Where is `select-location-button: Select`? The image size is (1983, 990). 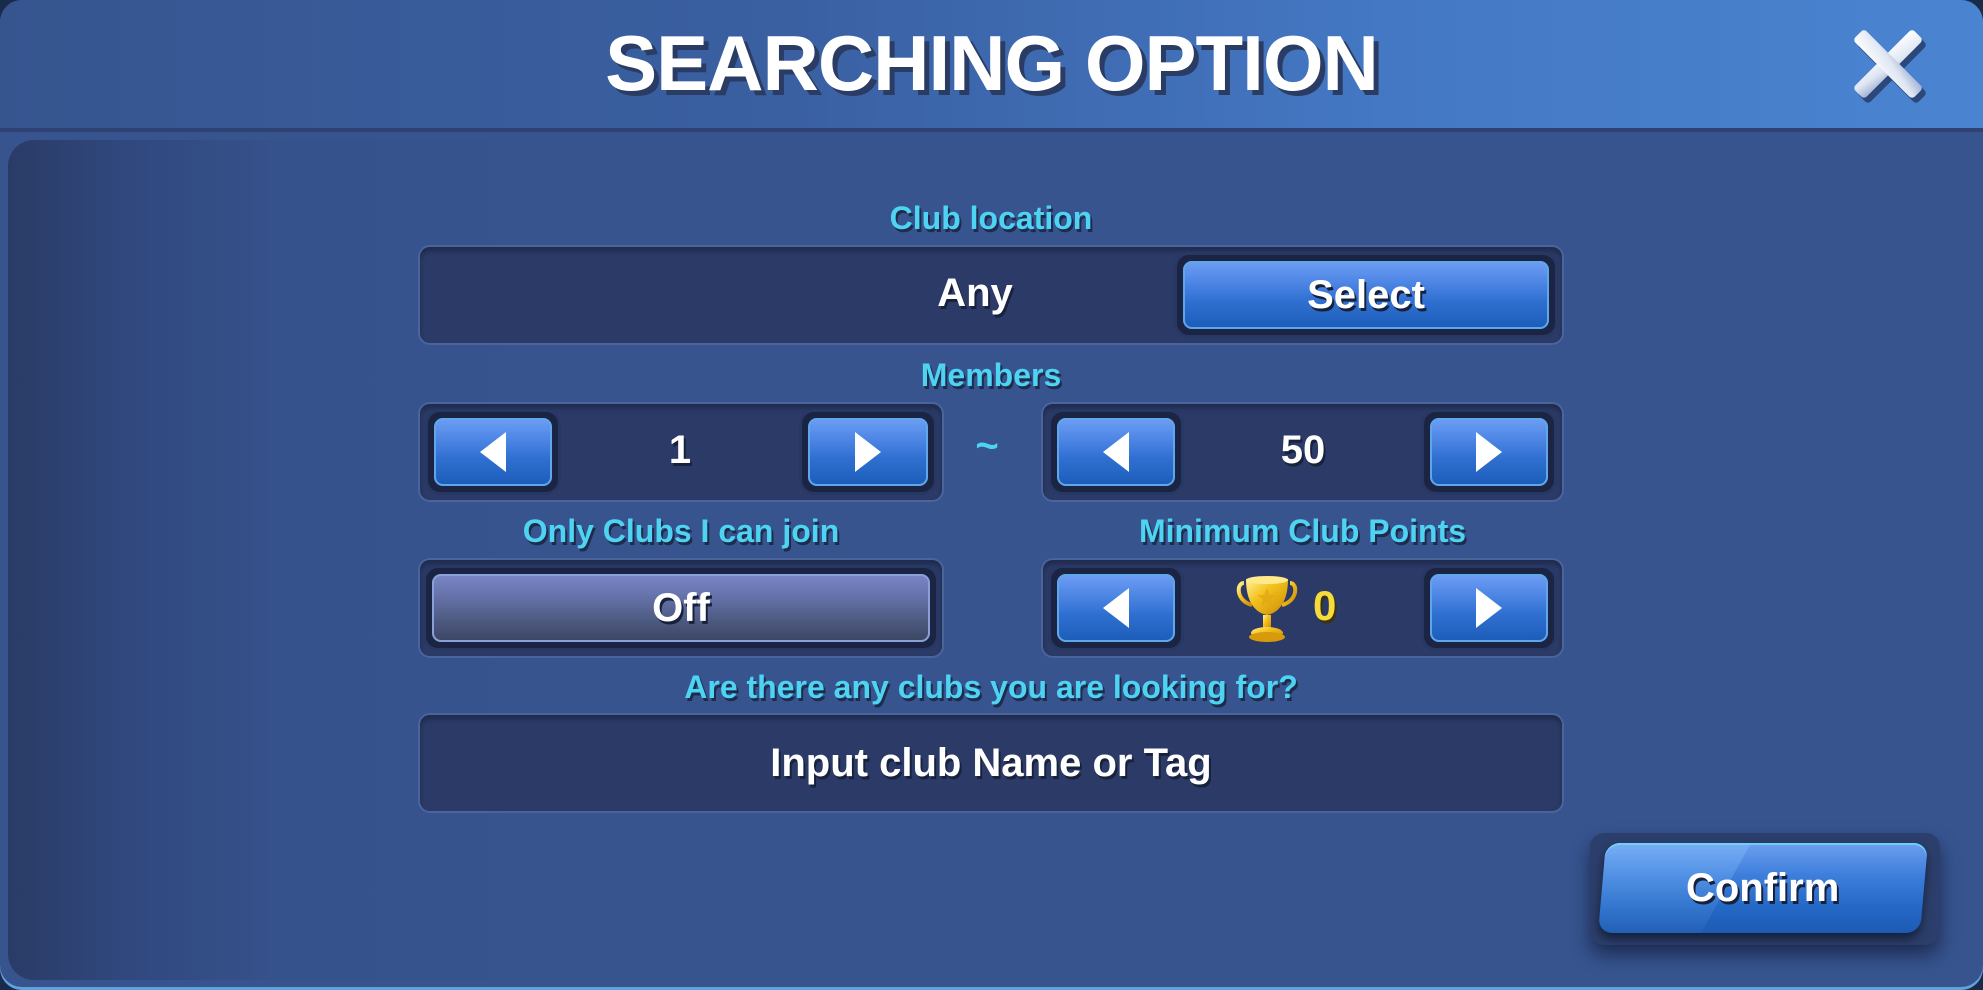 select-location-button: Select is located at coordinates (1366, 295).